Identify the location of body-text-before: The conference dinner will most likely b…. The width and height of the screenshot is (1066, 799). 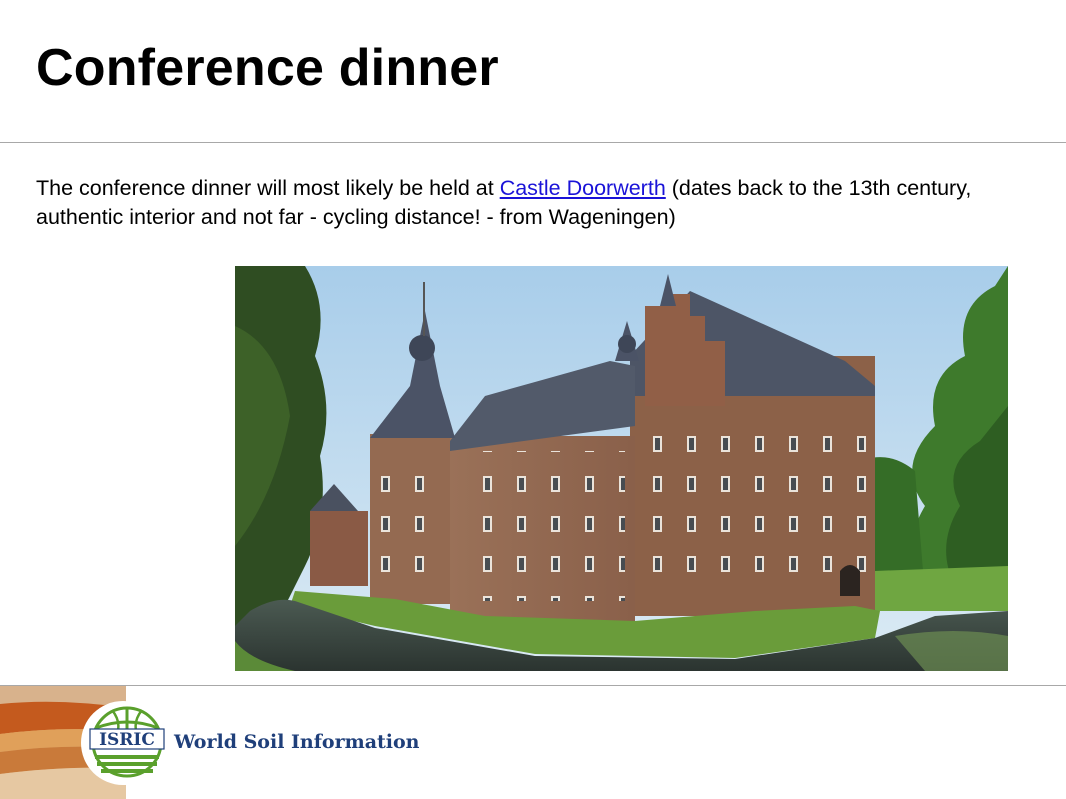
(268, 188).